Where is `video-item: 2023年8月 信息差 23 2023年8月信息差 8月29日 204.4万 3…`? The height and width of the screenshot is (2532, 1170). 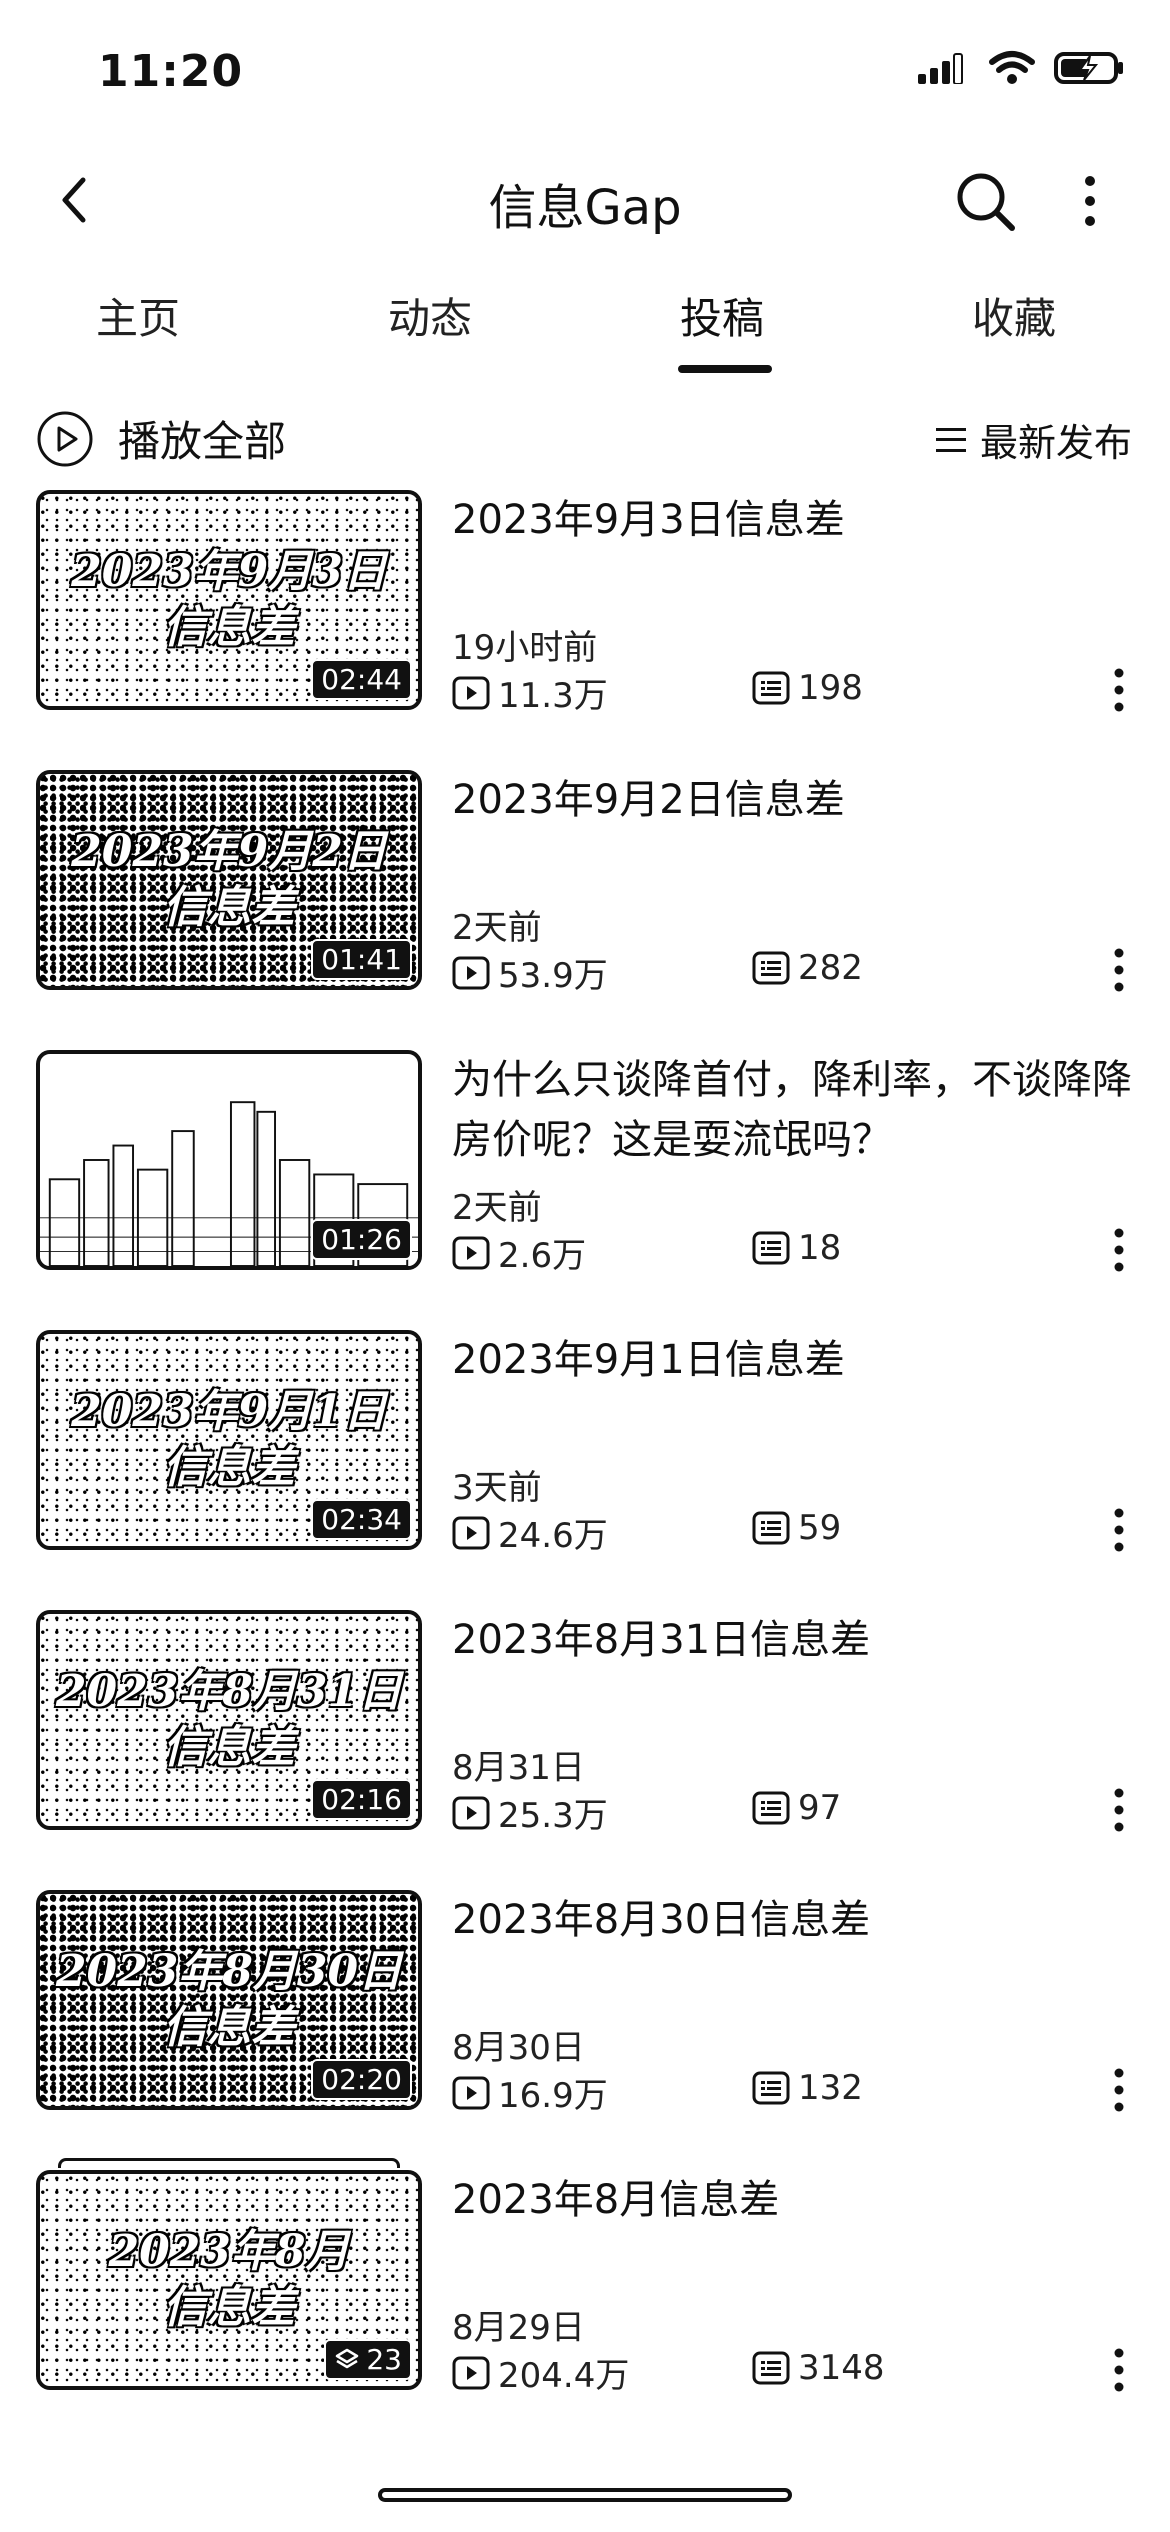 video-item: 2023年8月 信息差 23 2023年8月信息差 8月29日 204.4万 3… is located at coordinates (585, 2304).